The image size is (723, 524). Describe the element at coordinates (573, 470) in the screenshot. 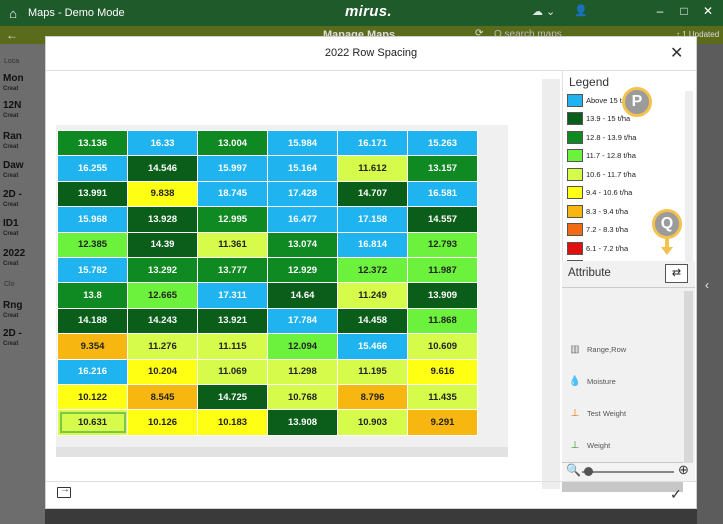

I see `zoom-out-icon: 🔍` at that location.